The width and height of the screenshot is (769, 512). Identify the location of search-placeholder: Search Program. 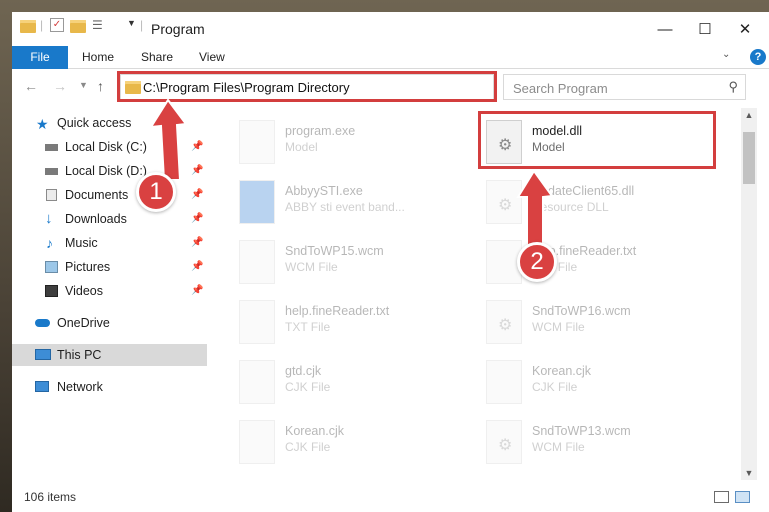
(560, 88).